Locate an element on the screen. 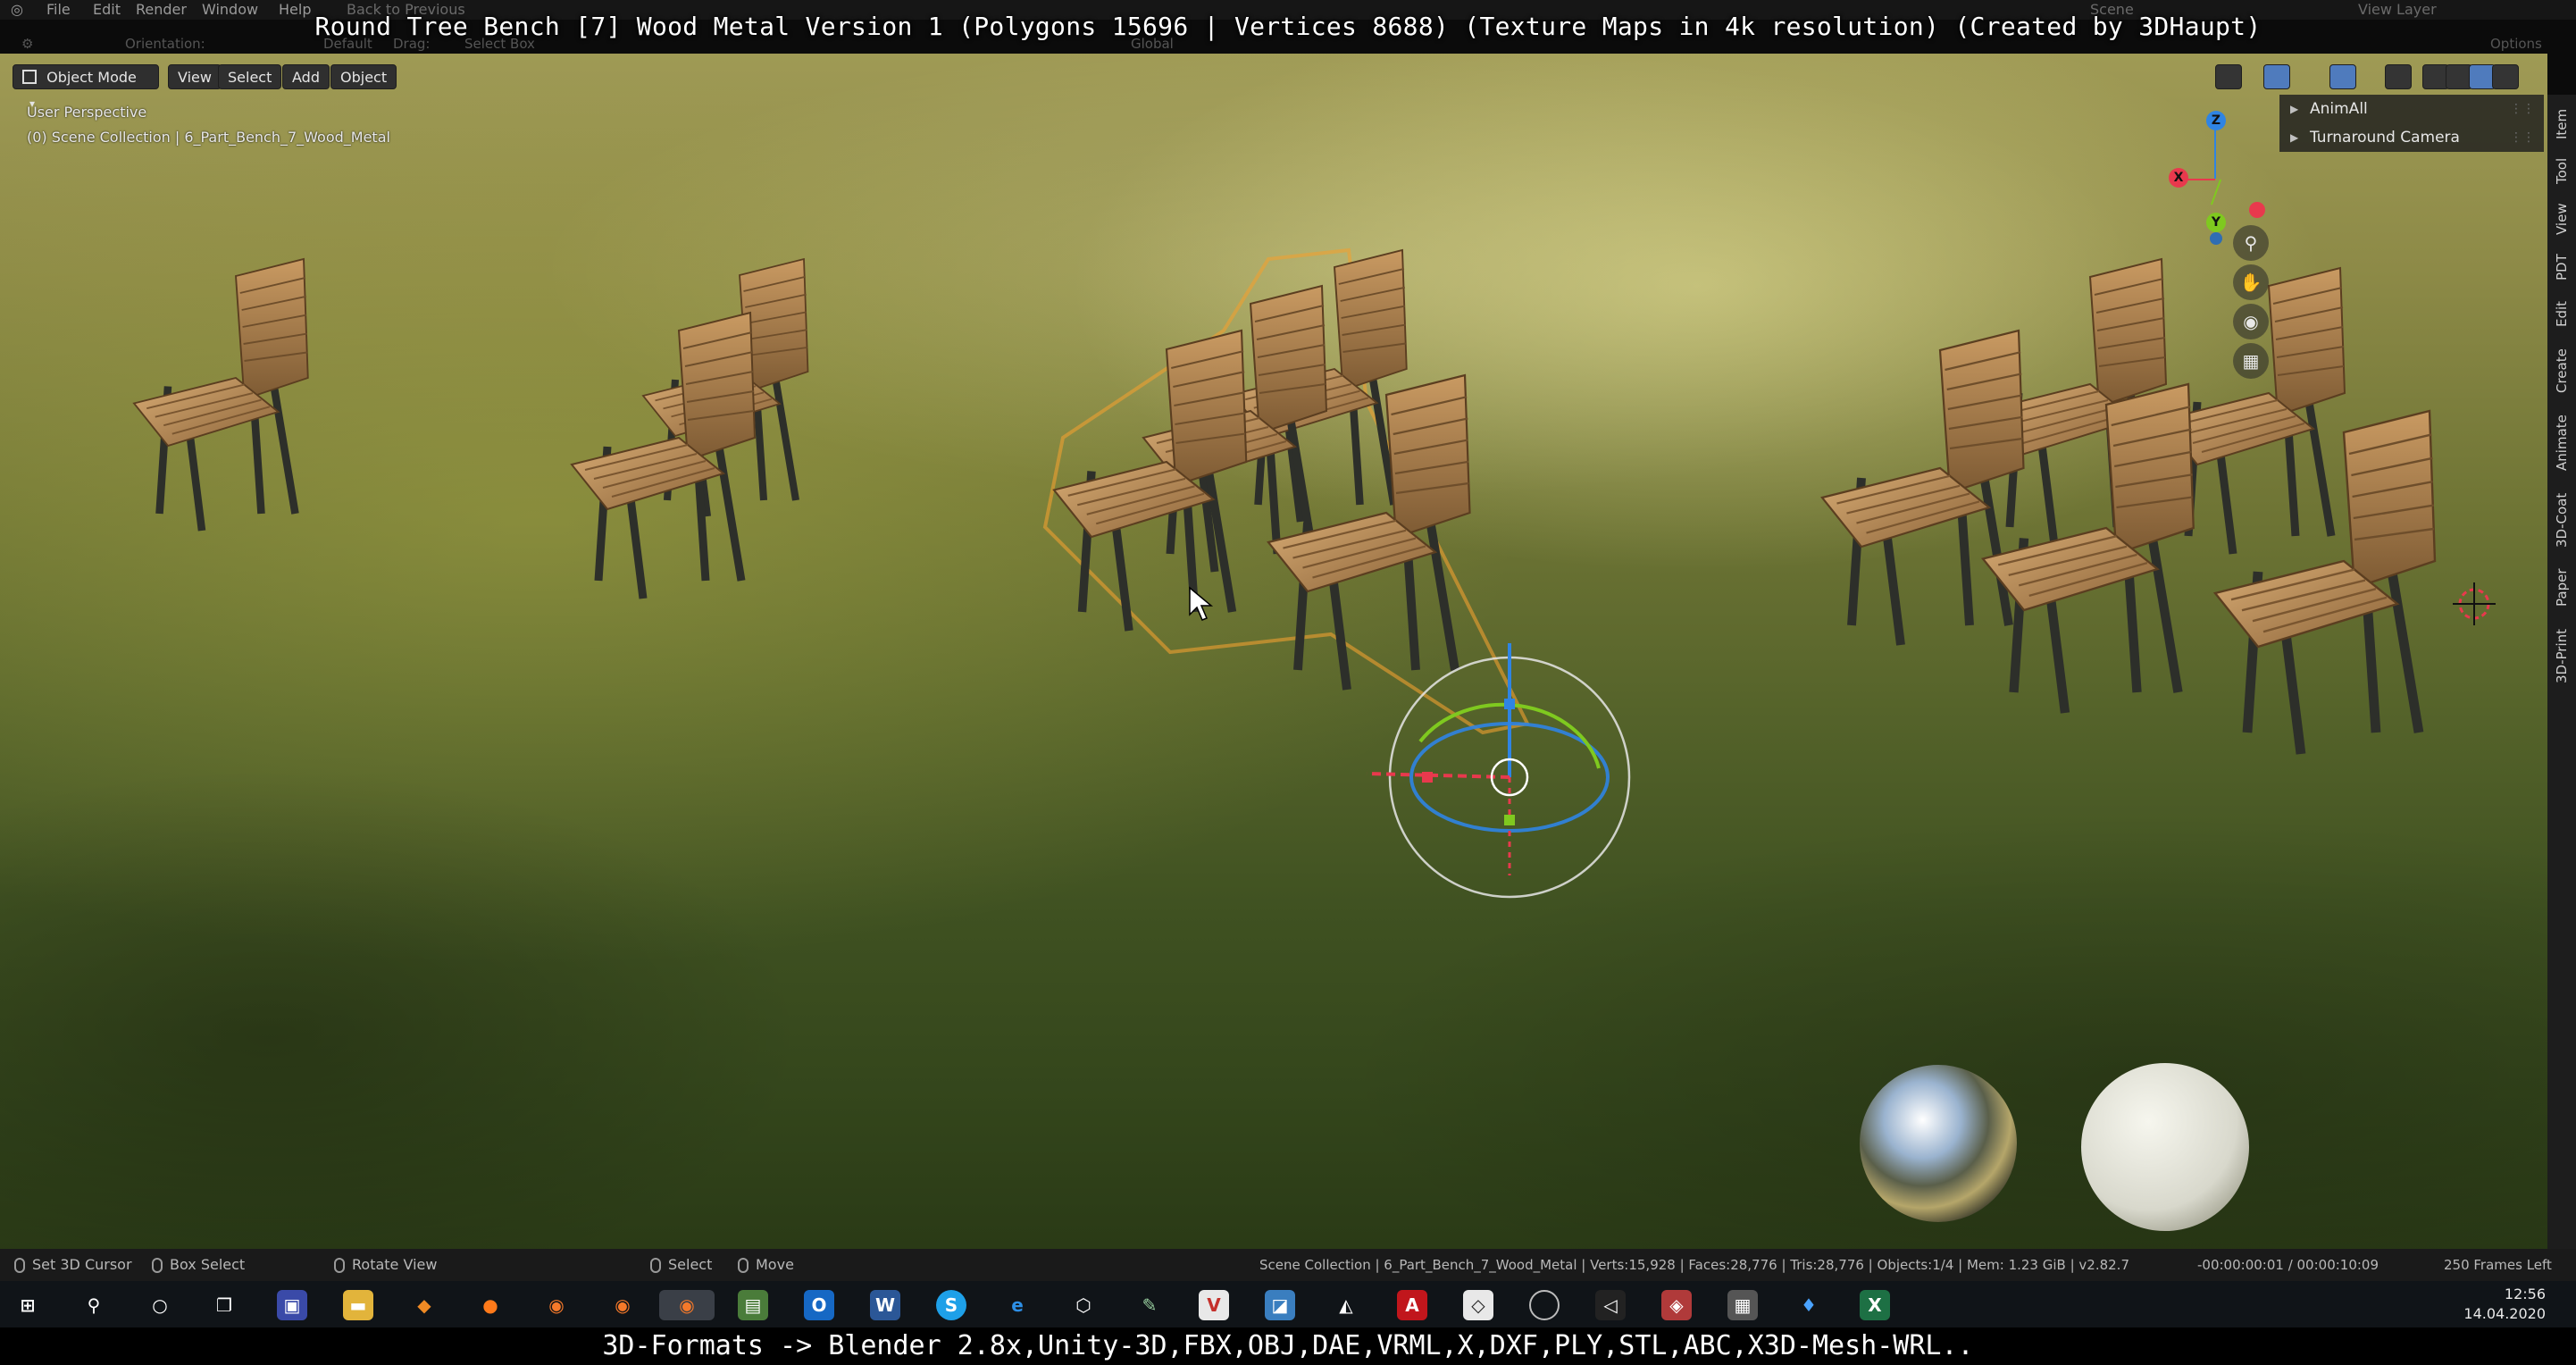  scene-selector: Scene is located at coordinates (2112, 10).